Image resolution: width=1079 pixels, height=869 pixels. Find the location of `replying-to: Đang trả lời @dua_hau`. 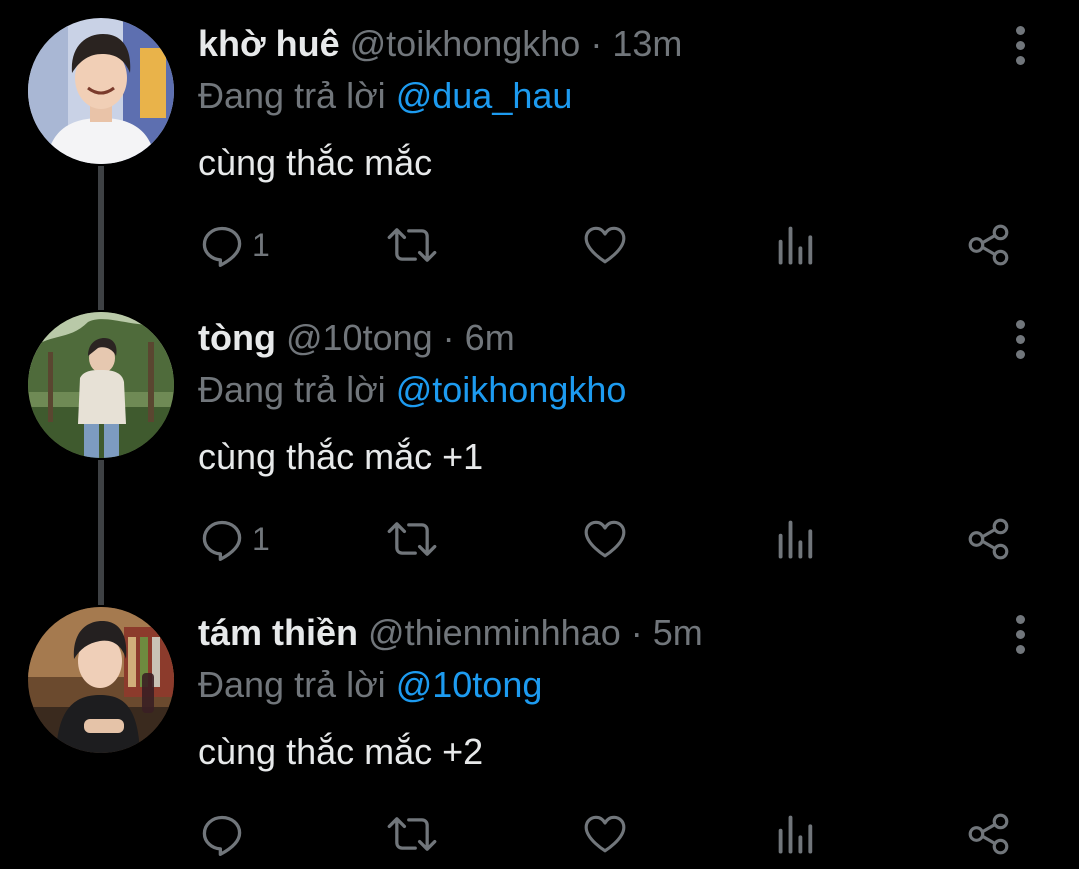

replying-to: Đang trả lời @dua_hau is located at coordinates (385, 96).